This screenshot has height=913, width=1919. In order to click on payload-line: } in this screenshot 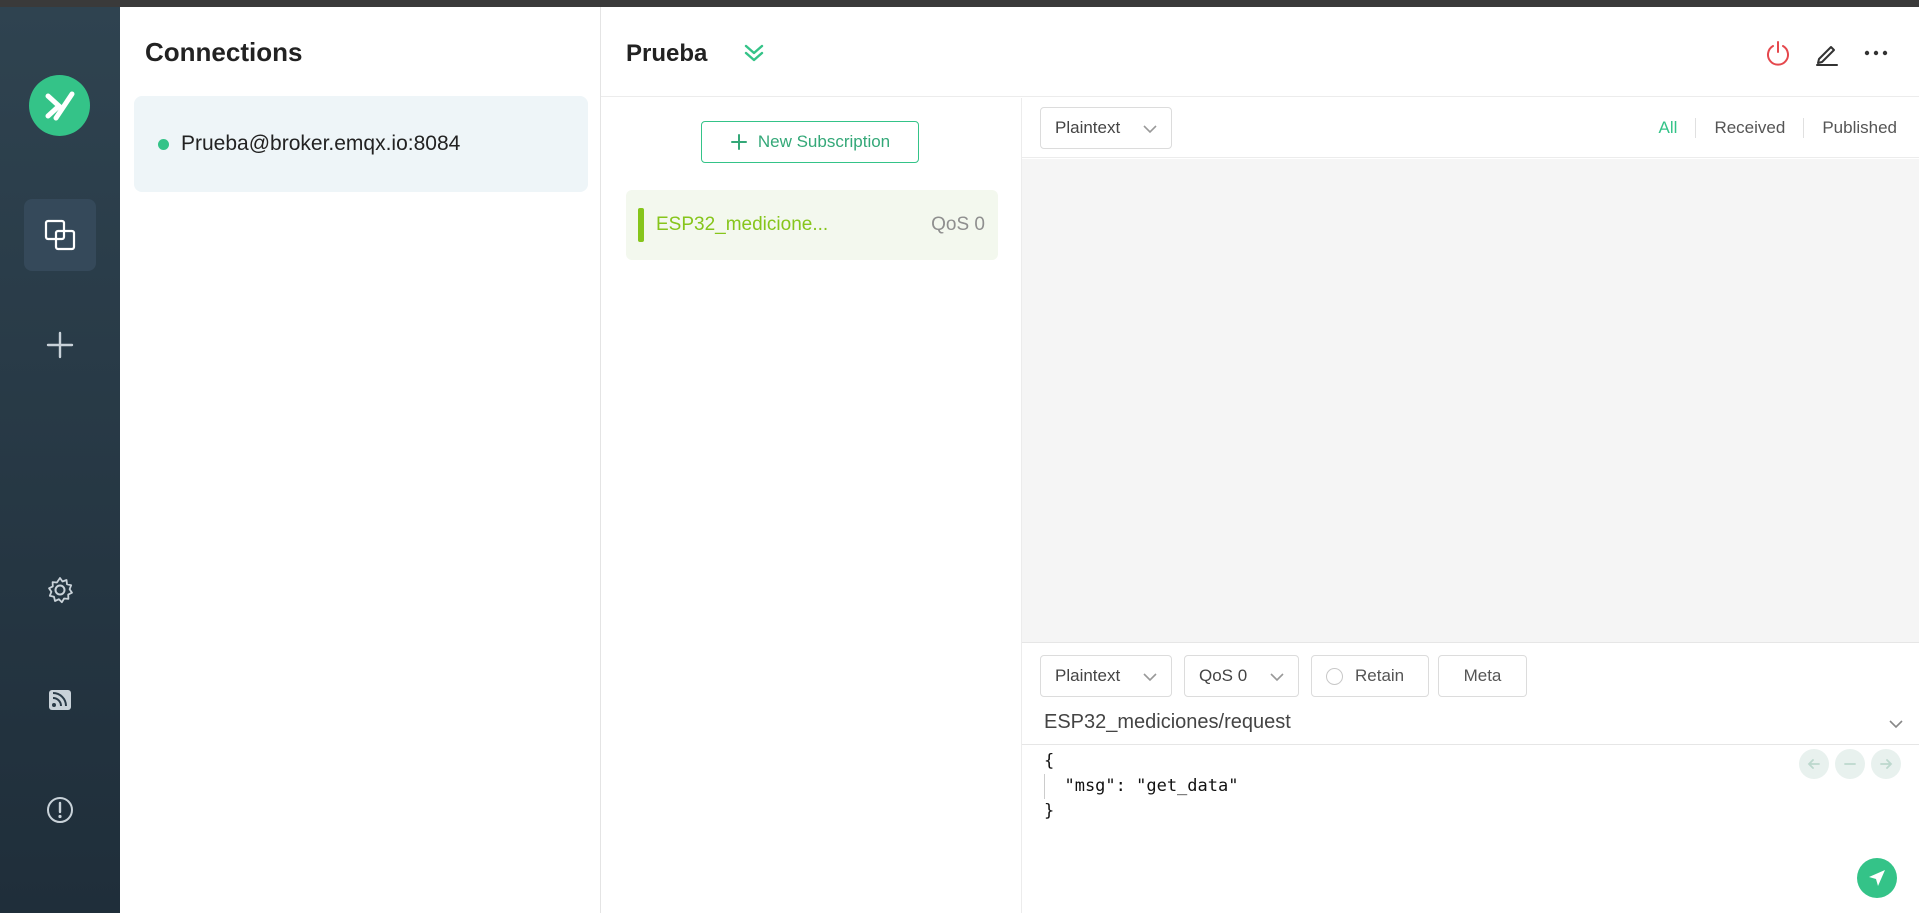, I will do `click(1049, 811)`.